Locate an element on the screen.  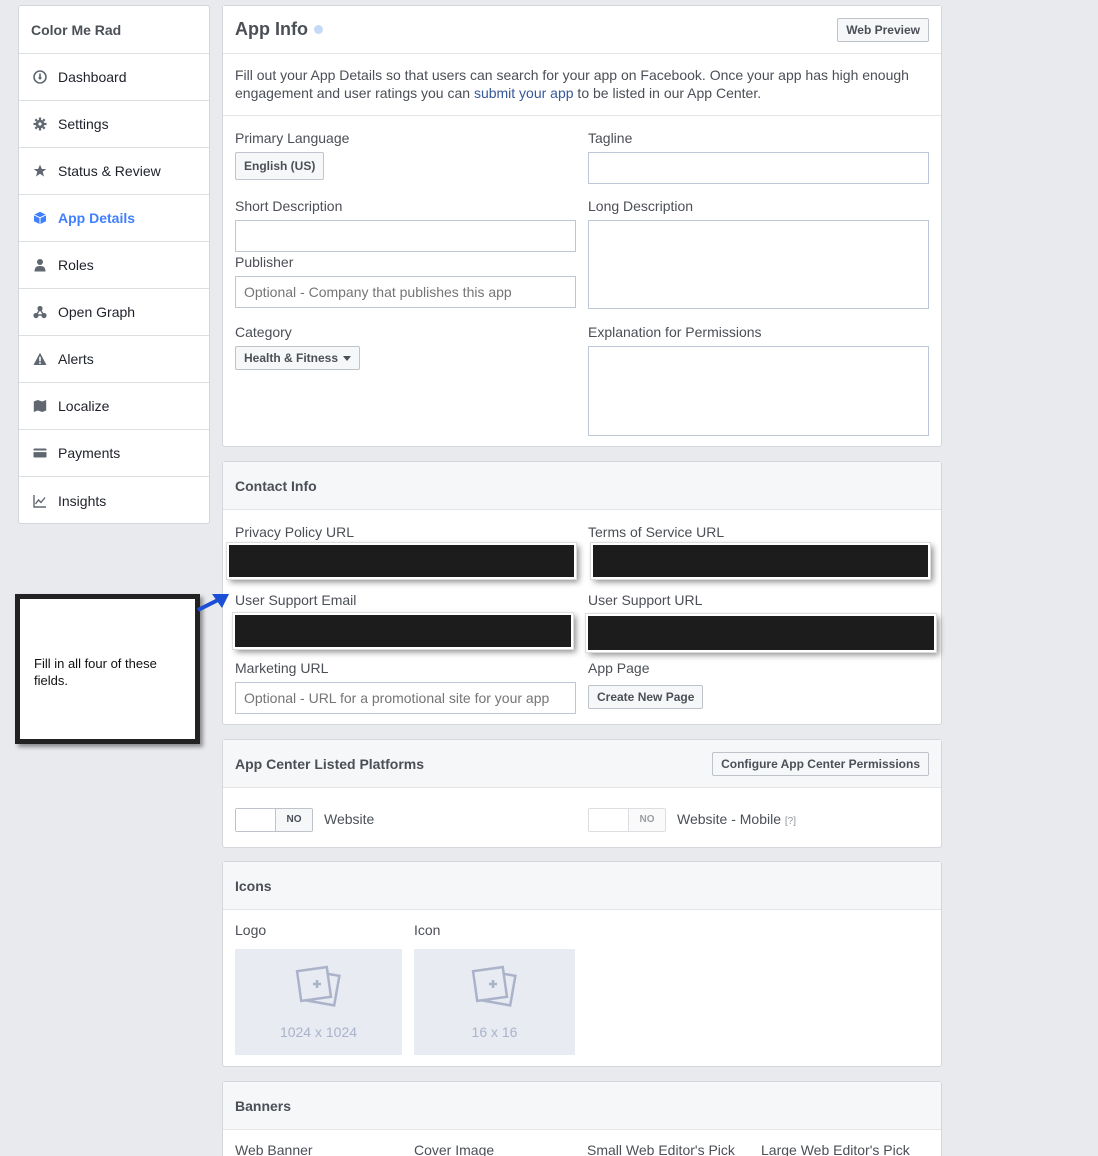
permissions-label: Explanation for Permissions is located at coordinates (675, 332).